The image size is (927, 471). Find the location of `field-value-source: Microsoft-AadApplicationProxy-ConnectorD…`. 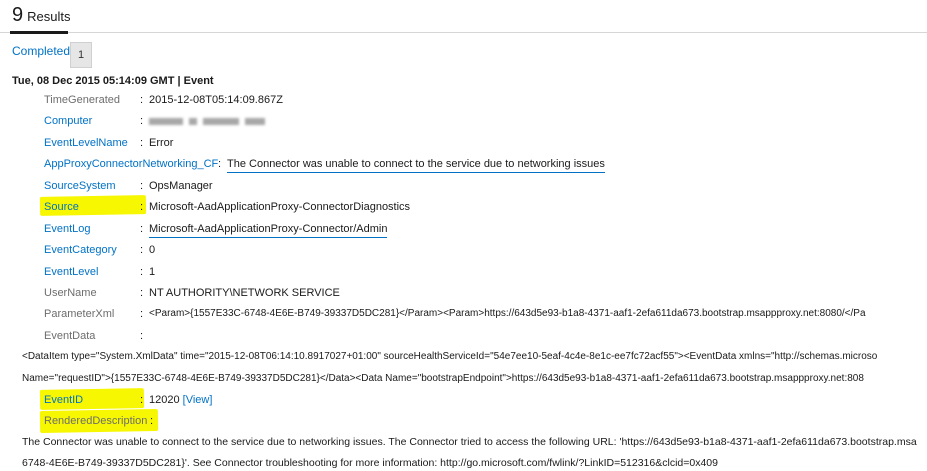

field-value-source: Microsoft-AadApplicationProxy-ConnectorD… is located at coordinates (280, 207).